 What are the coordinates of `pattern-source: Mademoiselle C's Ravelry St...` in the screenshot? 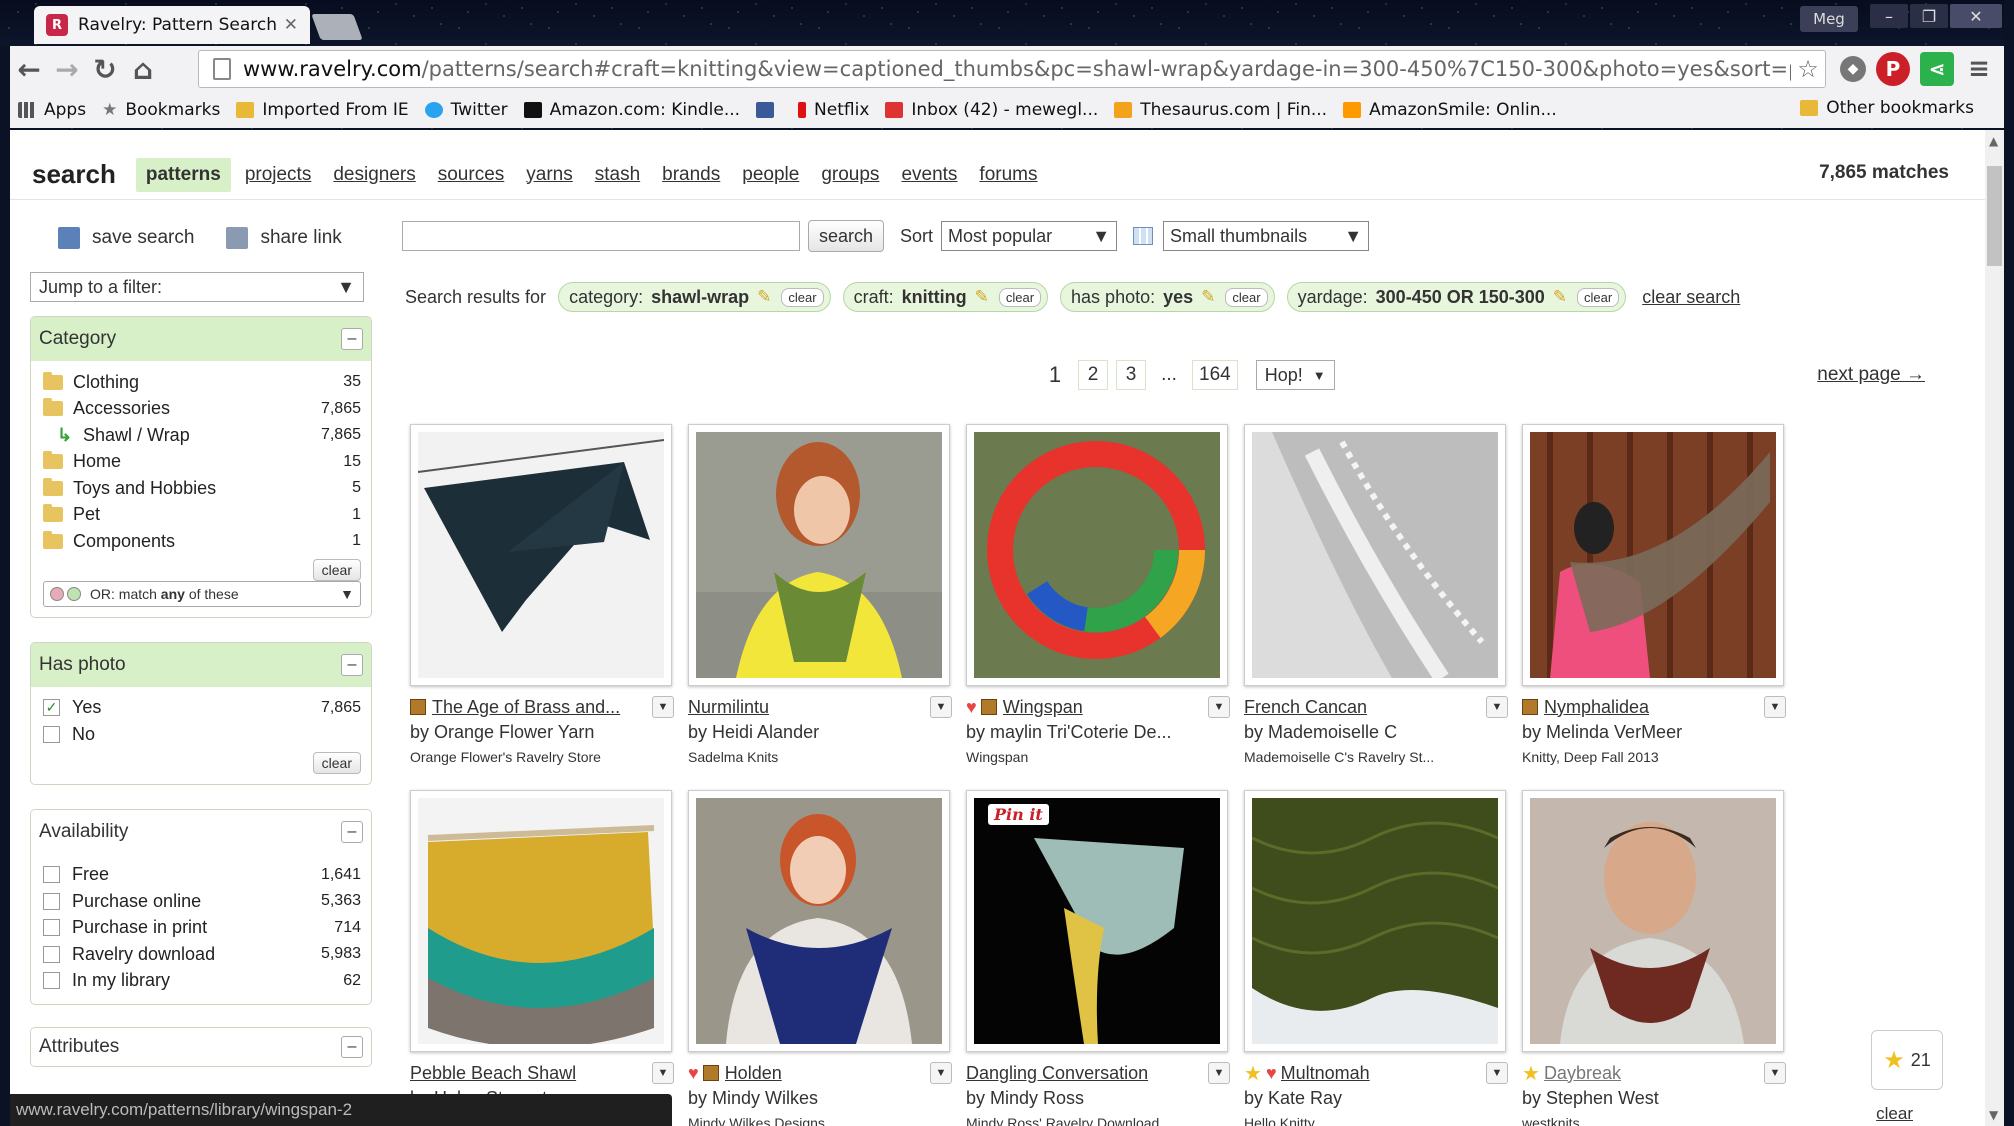 It's located at (1376, 757).